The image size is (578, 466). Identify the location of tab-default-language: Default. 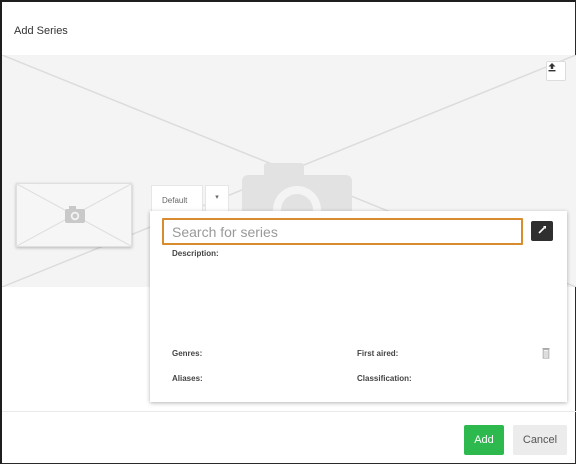
(177, 198).